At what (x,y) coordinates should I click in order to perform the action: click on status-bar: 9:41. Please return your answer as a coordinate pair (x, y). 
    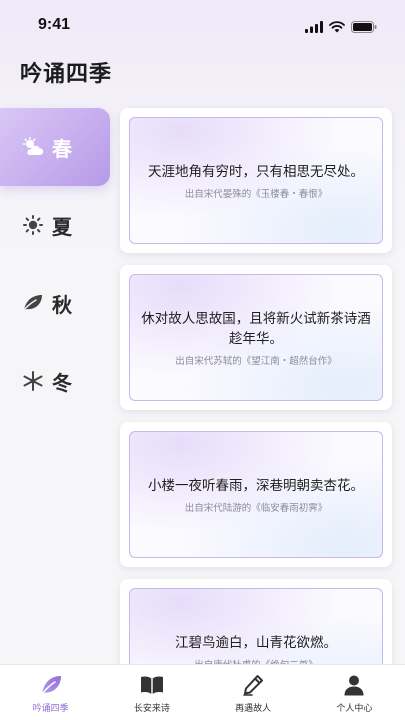
    Looking at the image, I should click on (202, 25).